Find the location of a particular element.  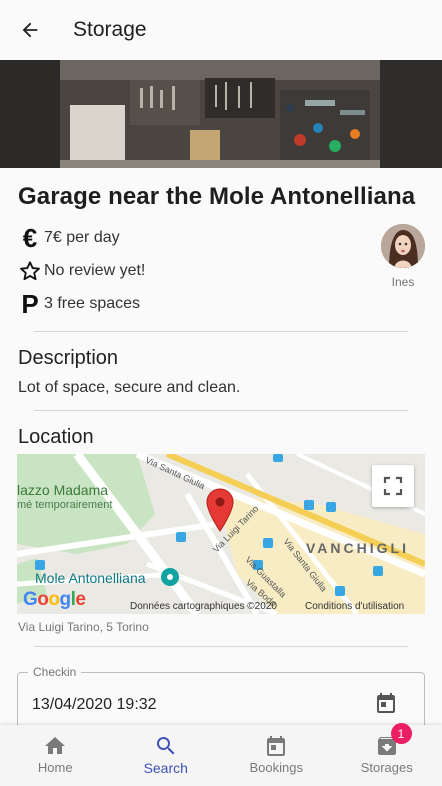

google-logo: Google is located at coordinates (54, 599).